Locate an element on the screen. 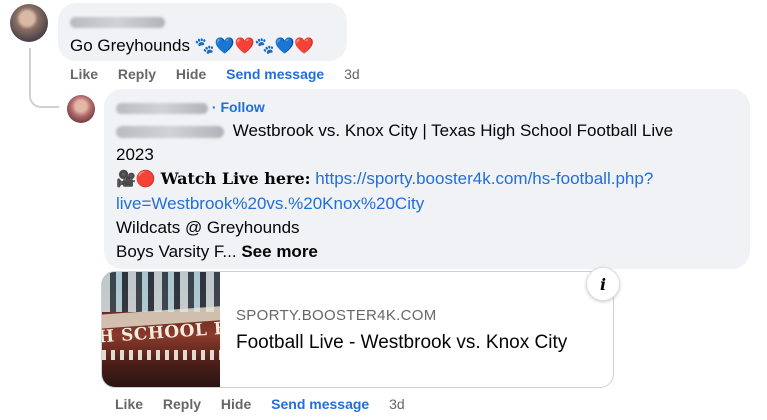 This screenshot has height=420, width=767. mention-tag-blurred is located at coordinates (170, 131).